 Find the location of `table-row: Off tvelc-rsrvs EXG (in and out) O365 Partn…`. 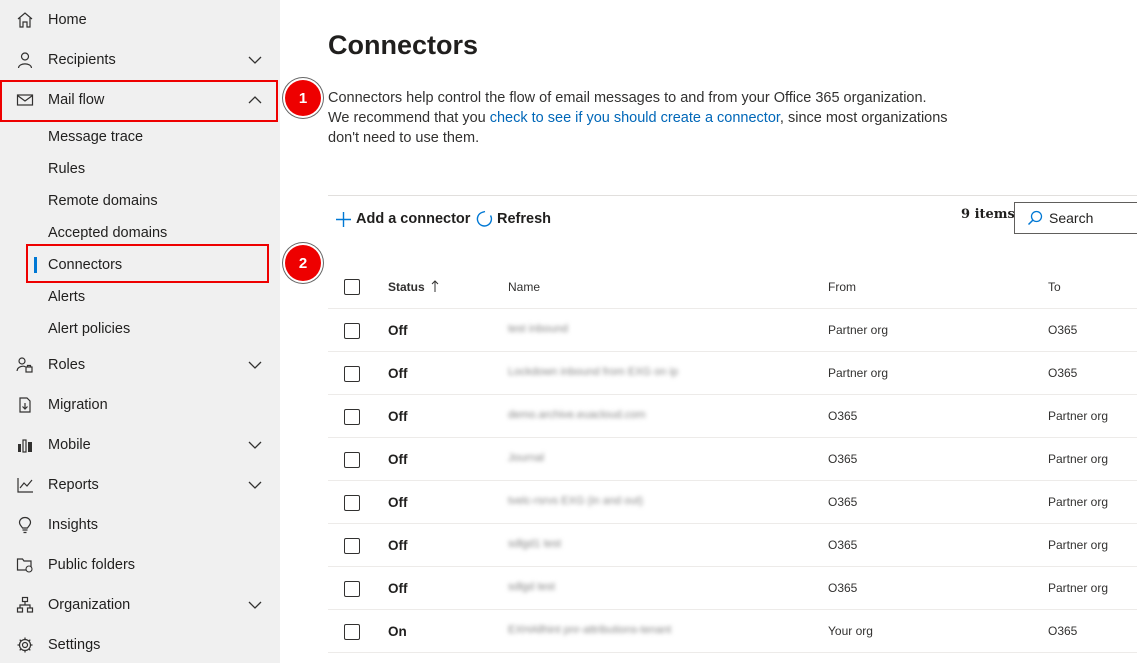

table-row: Off tvelc-rsrvs EXG (in and out) O365 Partn… is located at coordinates (732, 502).